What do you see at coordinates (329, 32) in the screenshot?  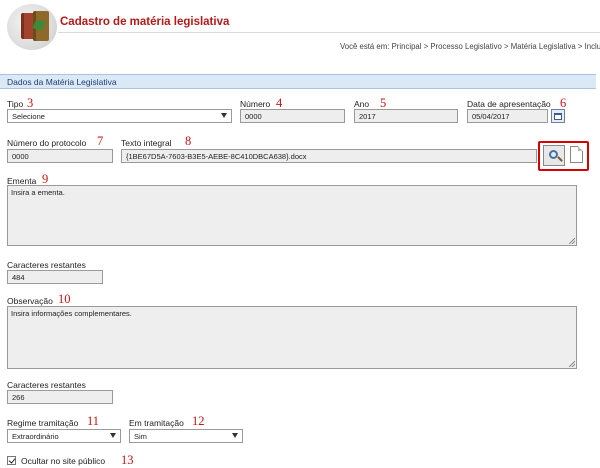 I see `title-divider` at bounding box center [329, 32].